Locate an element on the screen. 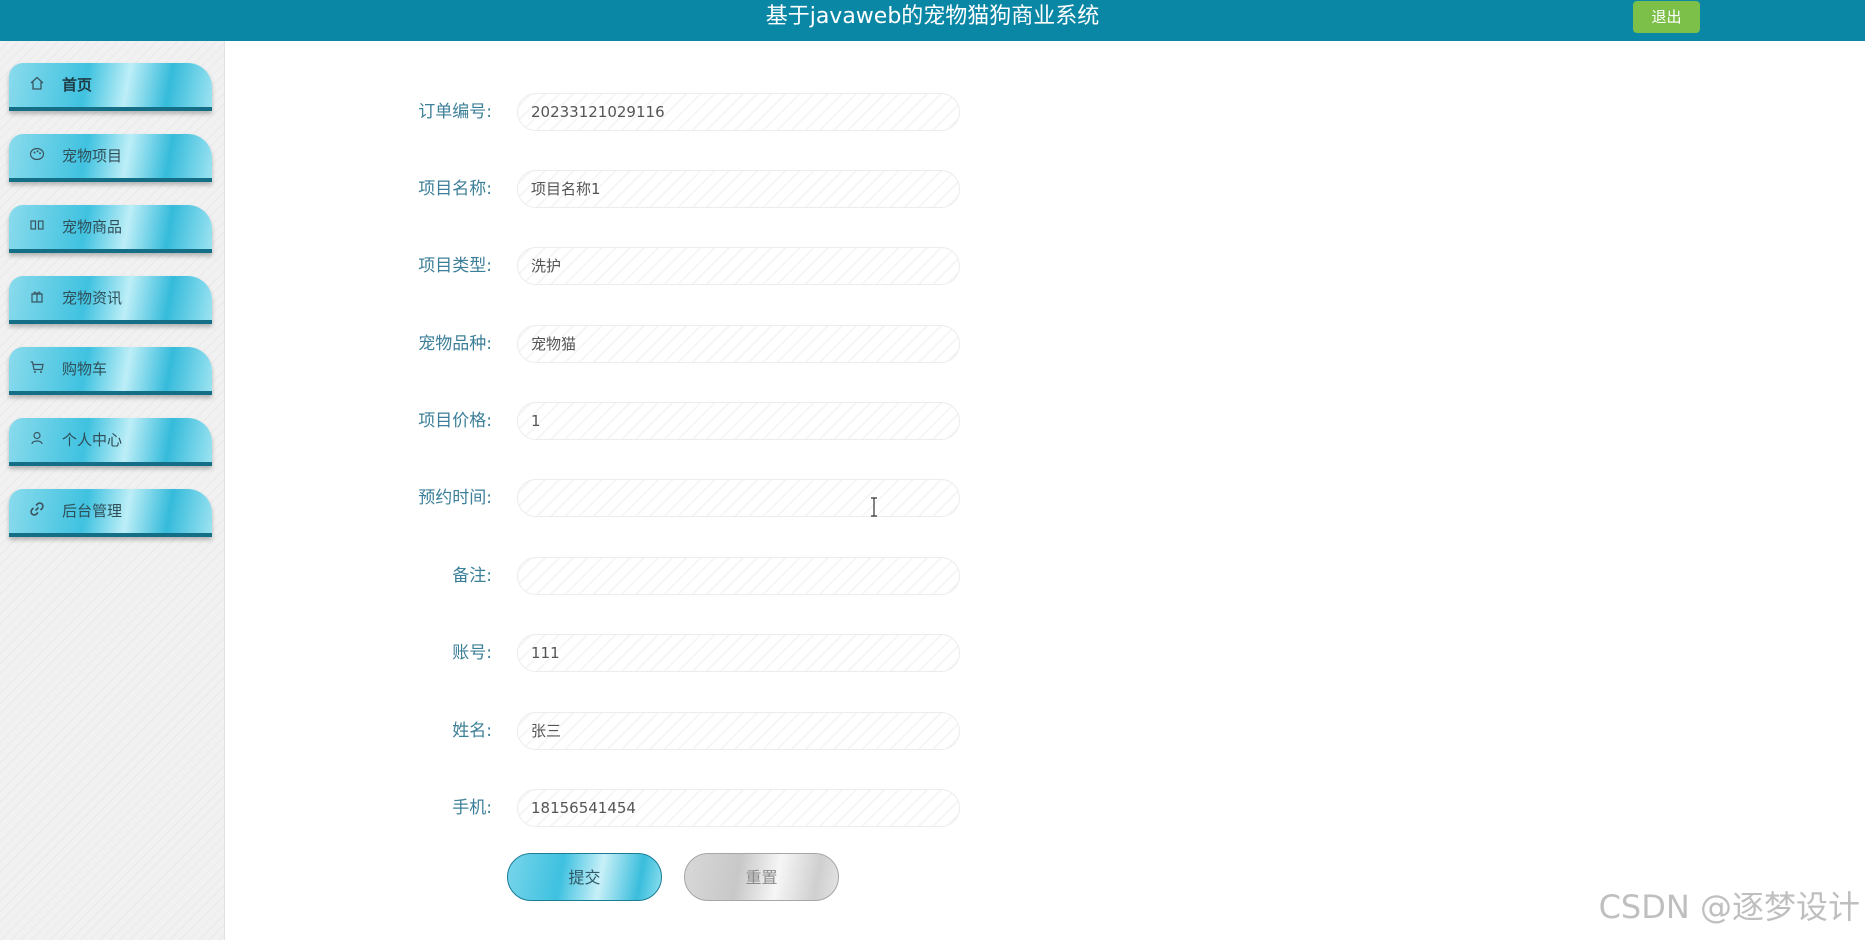 This screenshot has height=940, width=1865. sidebar-item-pet-news: 宠物资讯 is located at coordinates (110, 300).